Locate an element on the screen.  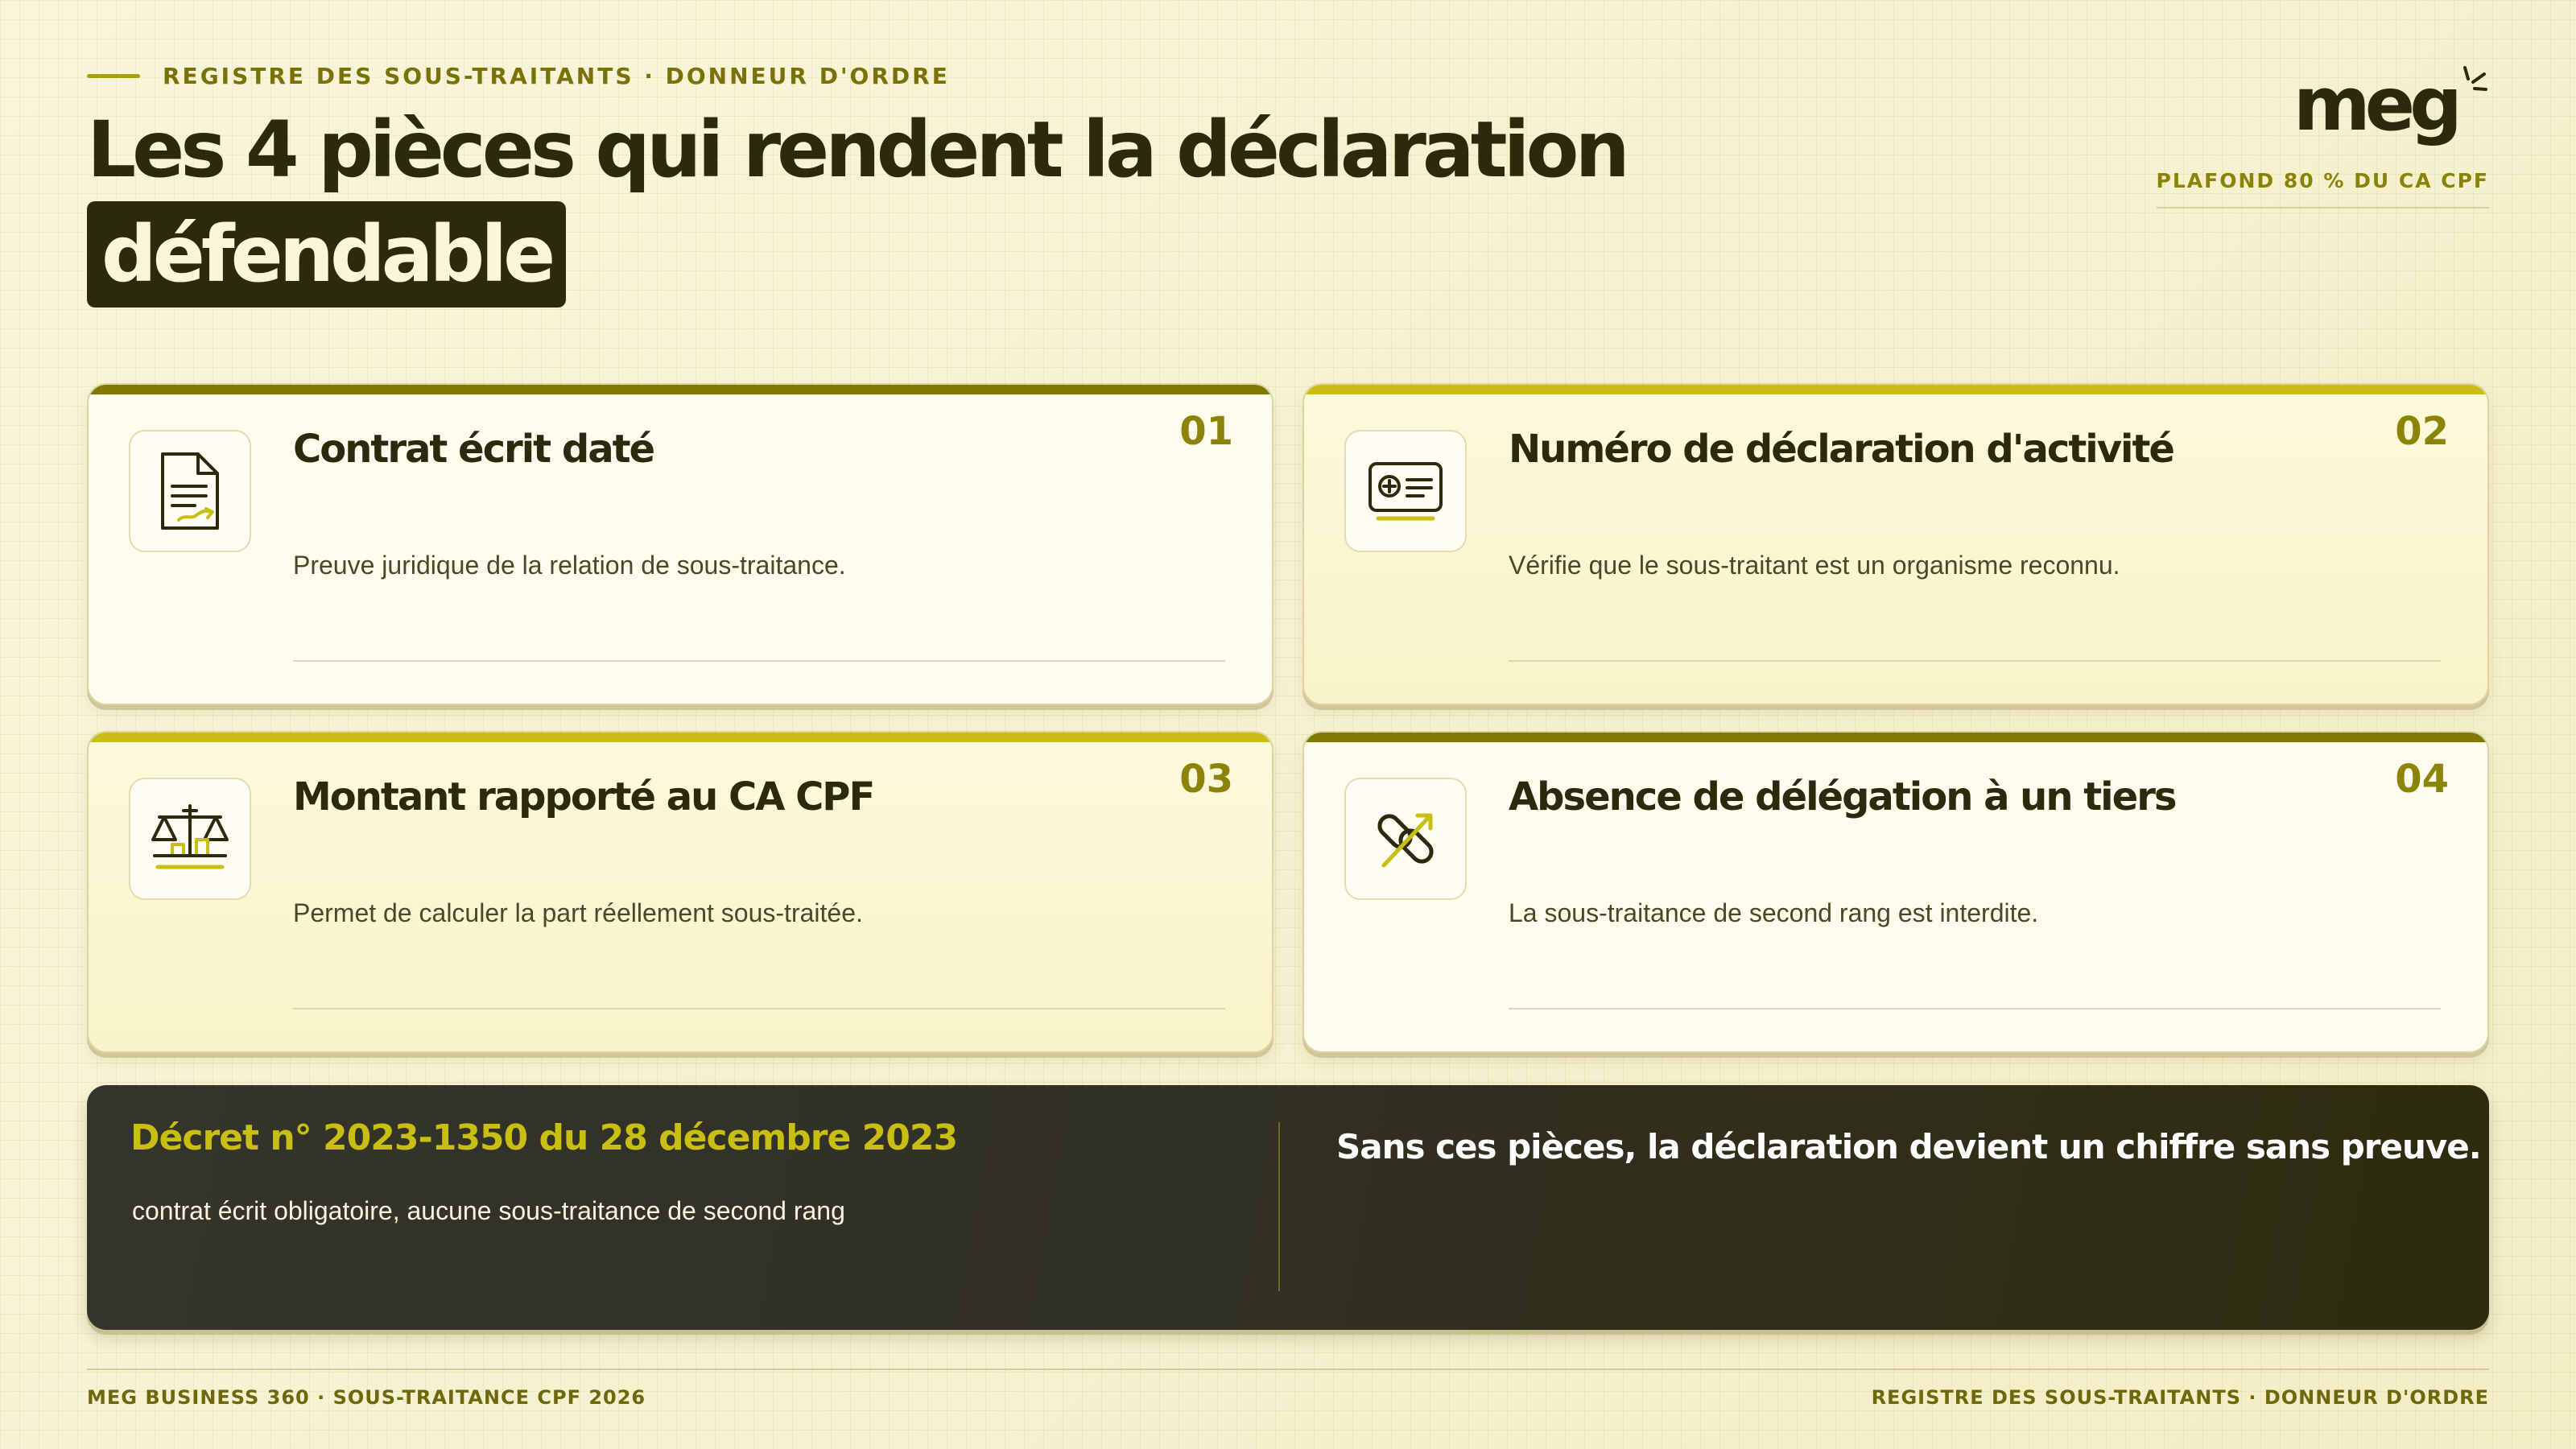
brand: meg PLAFOND 80 % DU CA CPF is located at coordinates (2322, 137).